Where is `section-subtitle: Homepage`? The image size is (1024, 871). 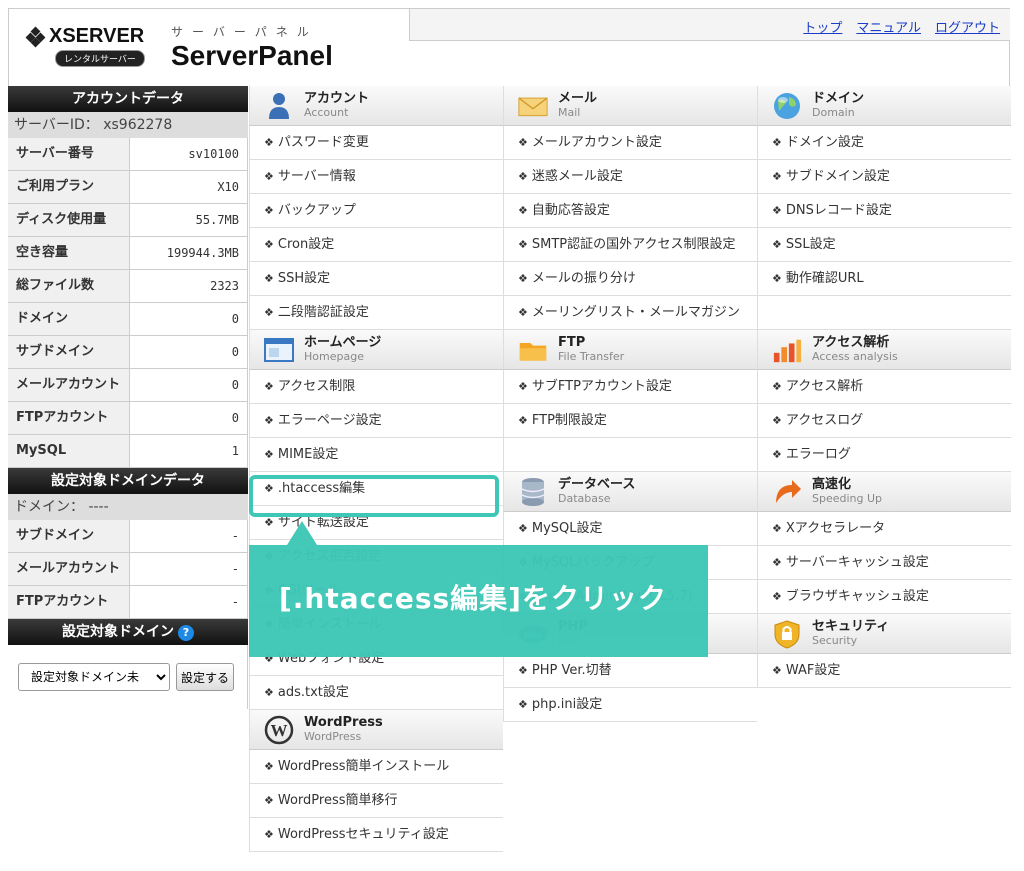 section-subtitle: Homepage is located at coordinates (334, 356).